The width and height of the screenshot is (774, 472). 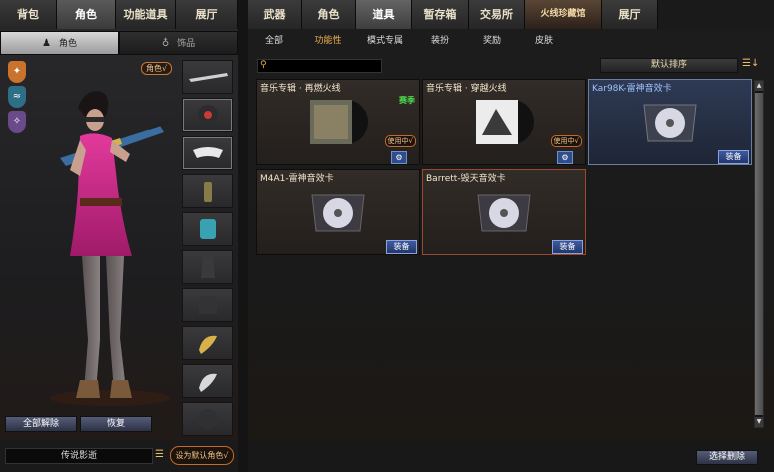 I want to click on character-icon: ♟, so click(x=46, y=43).